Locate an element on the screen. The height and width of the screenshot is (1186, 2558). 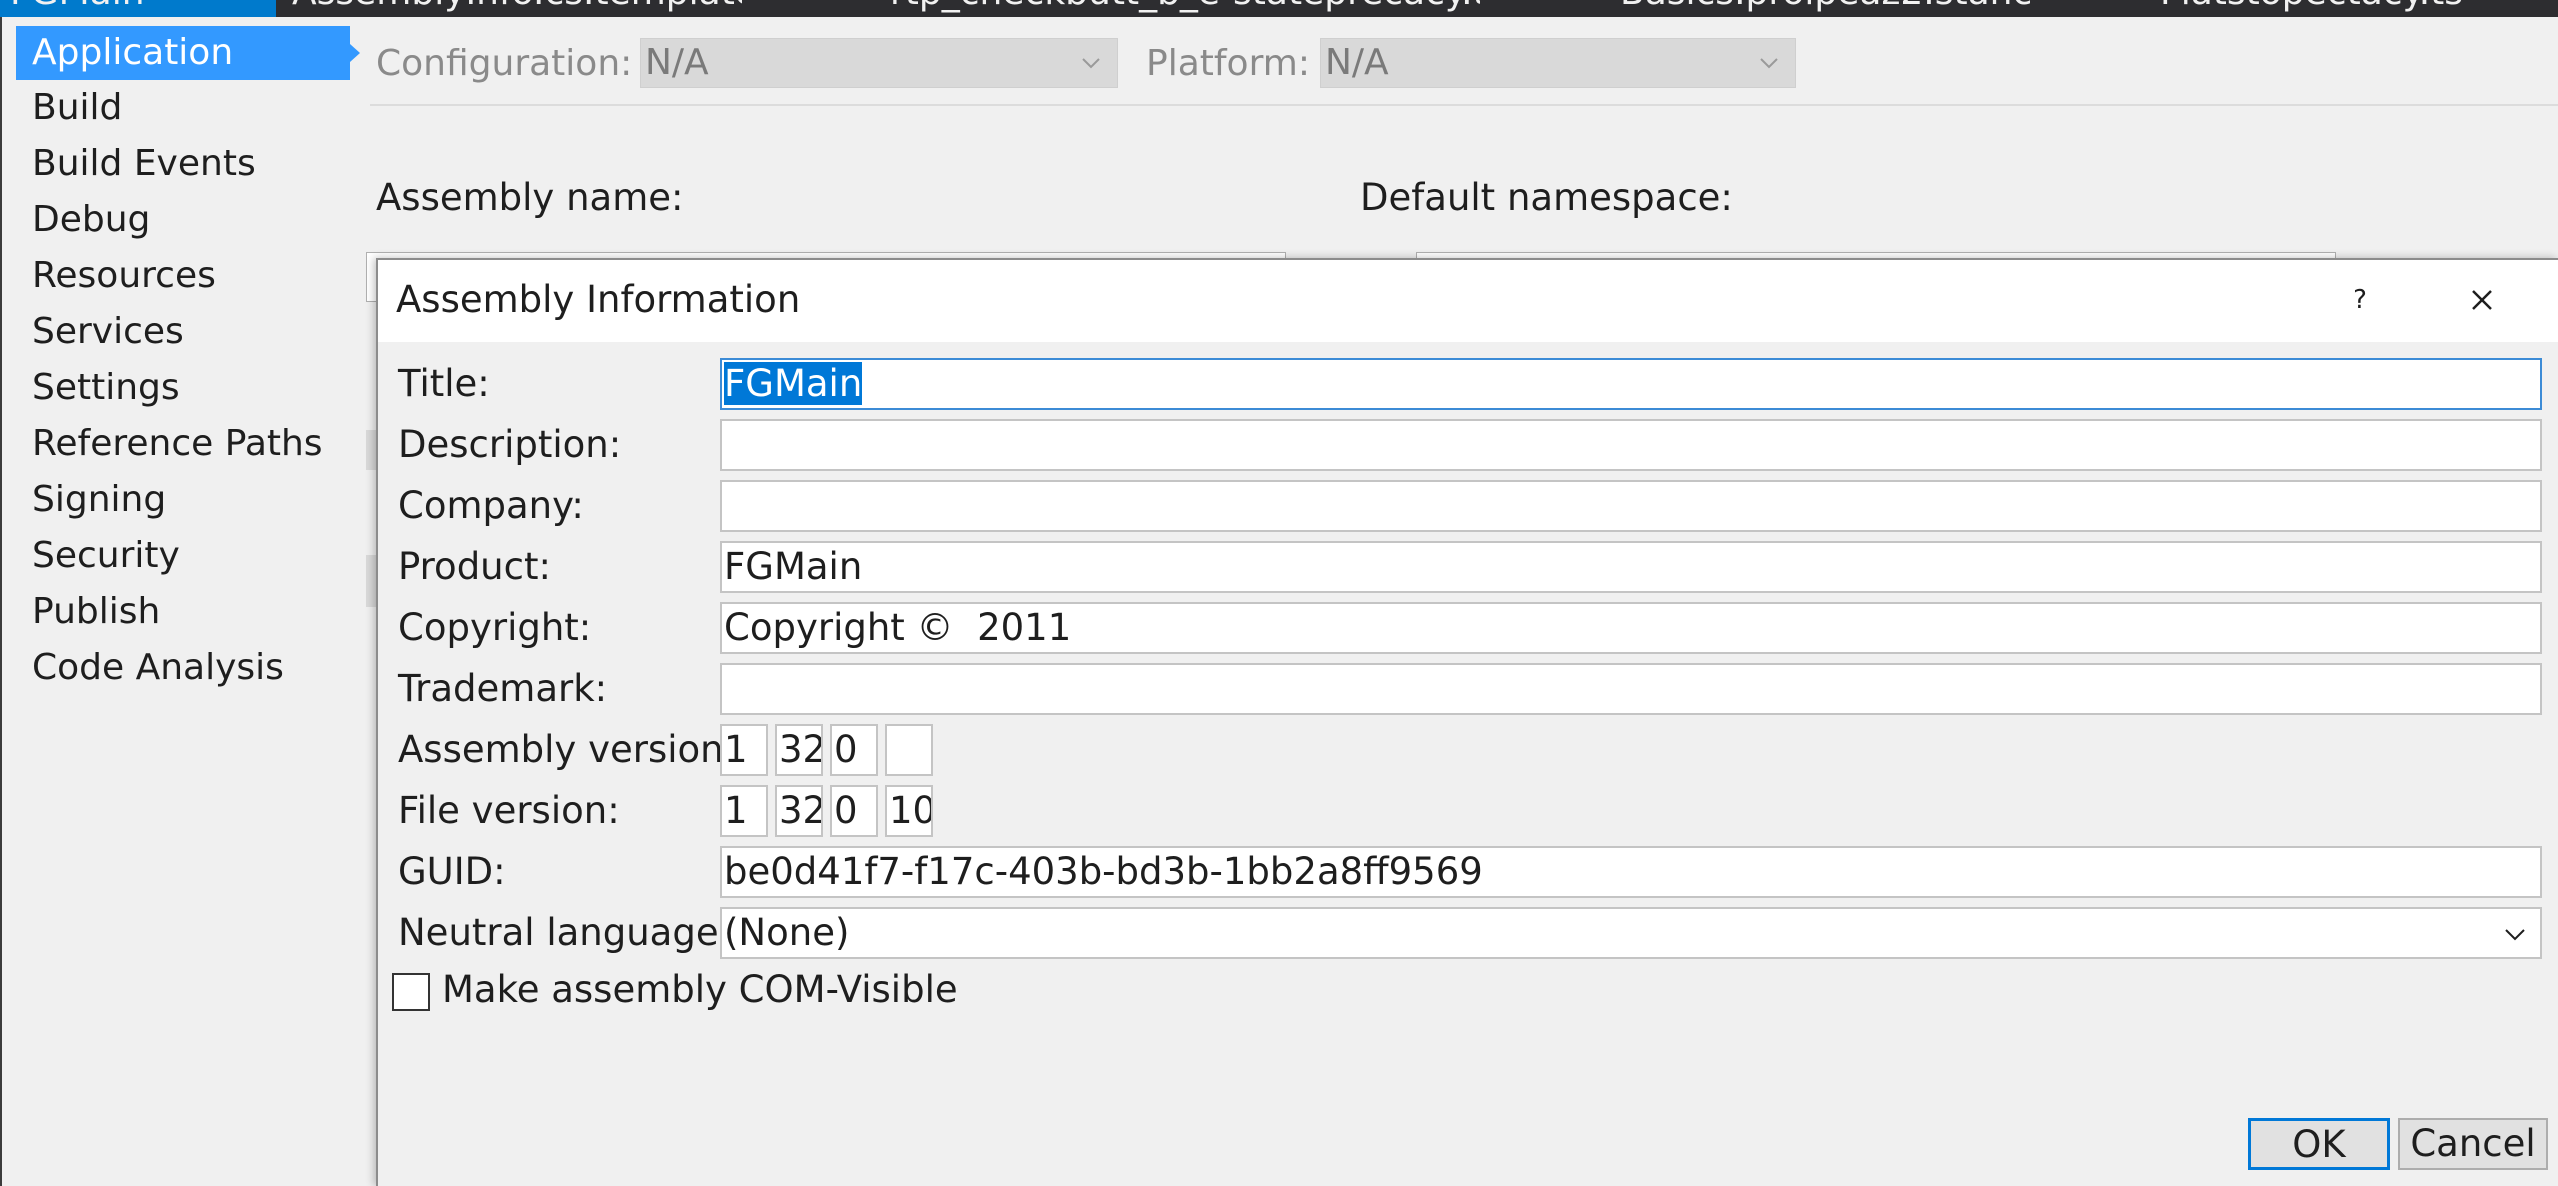
sidebar-item-signing: Signing is located at coordinates (183, 500).